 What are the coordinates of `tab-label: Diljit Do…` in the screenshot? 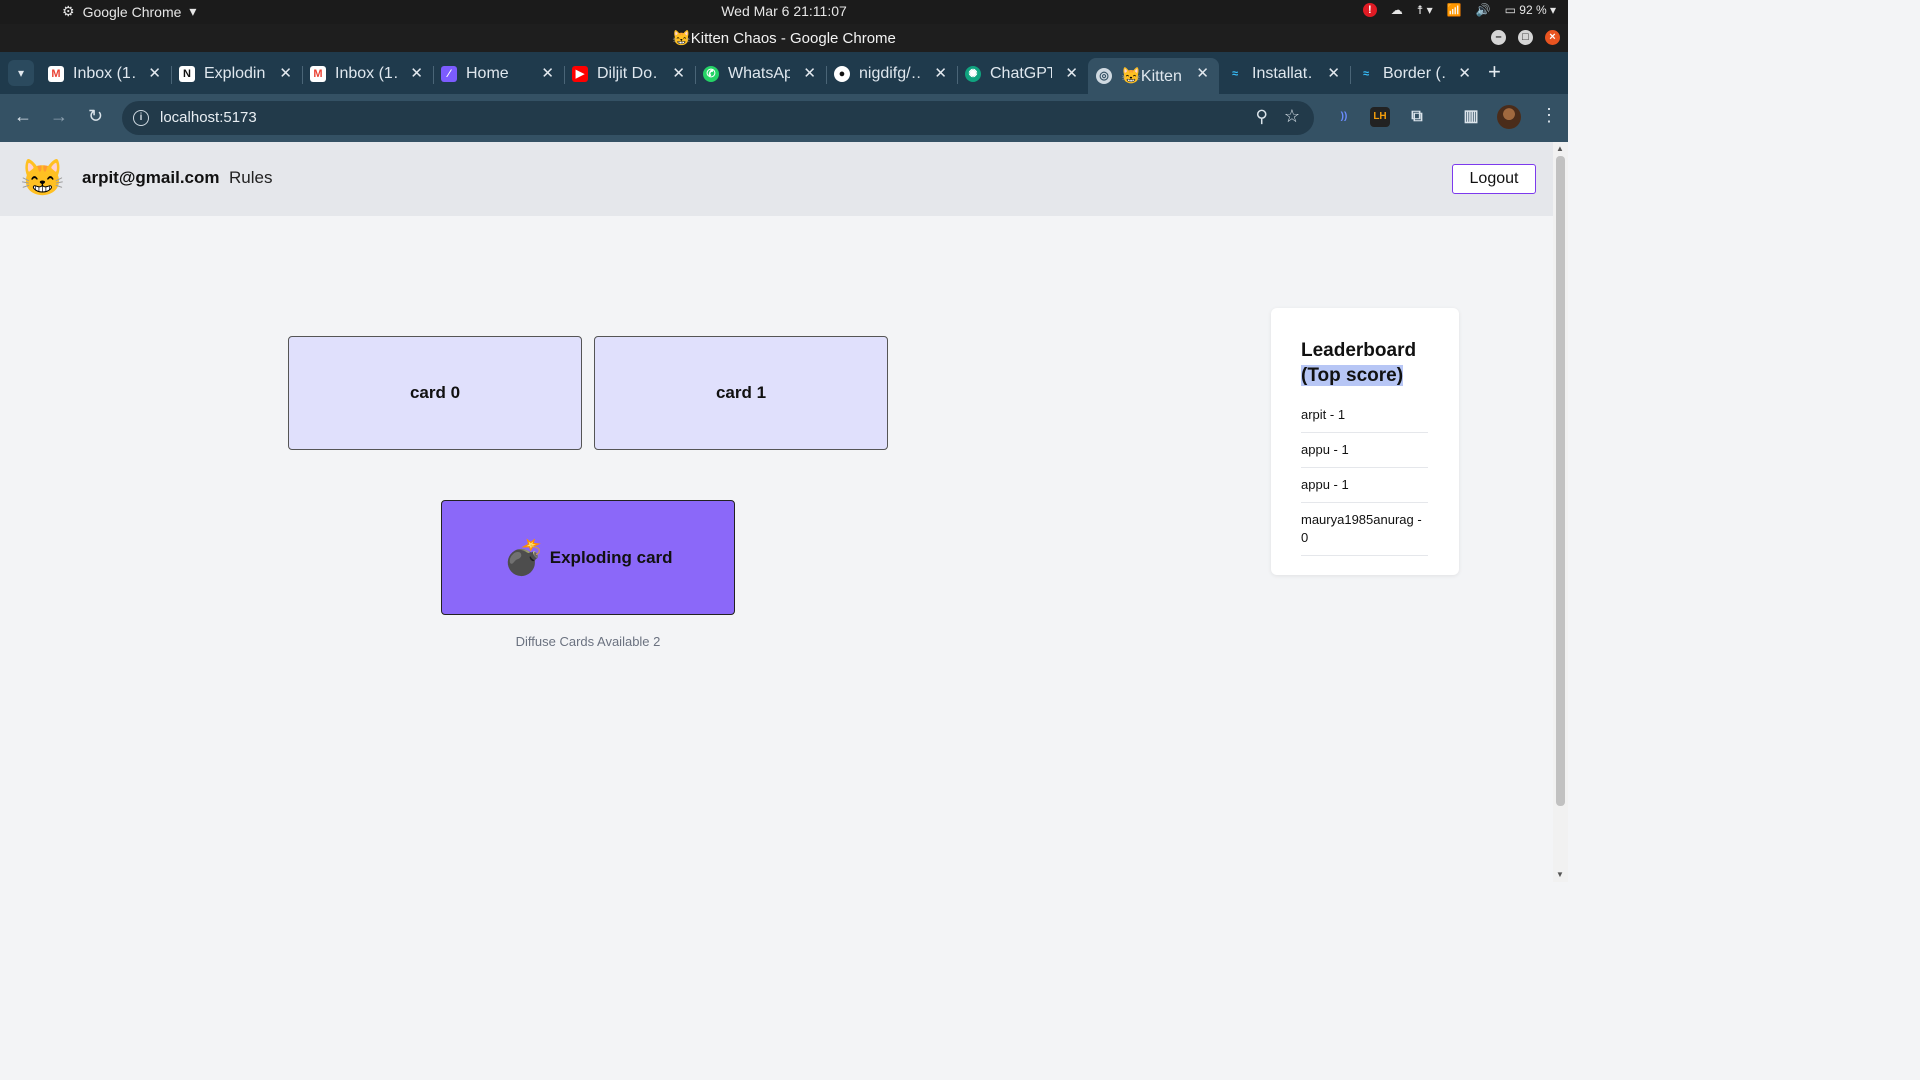 It's located at (628, 73).